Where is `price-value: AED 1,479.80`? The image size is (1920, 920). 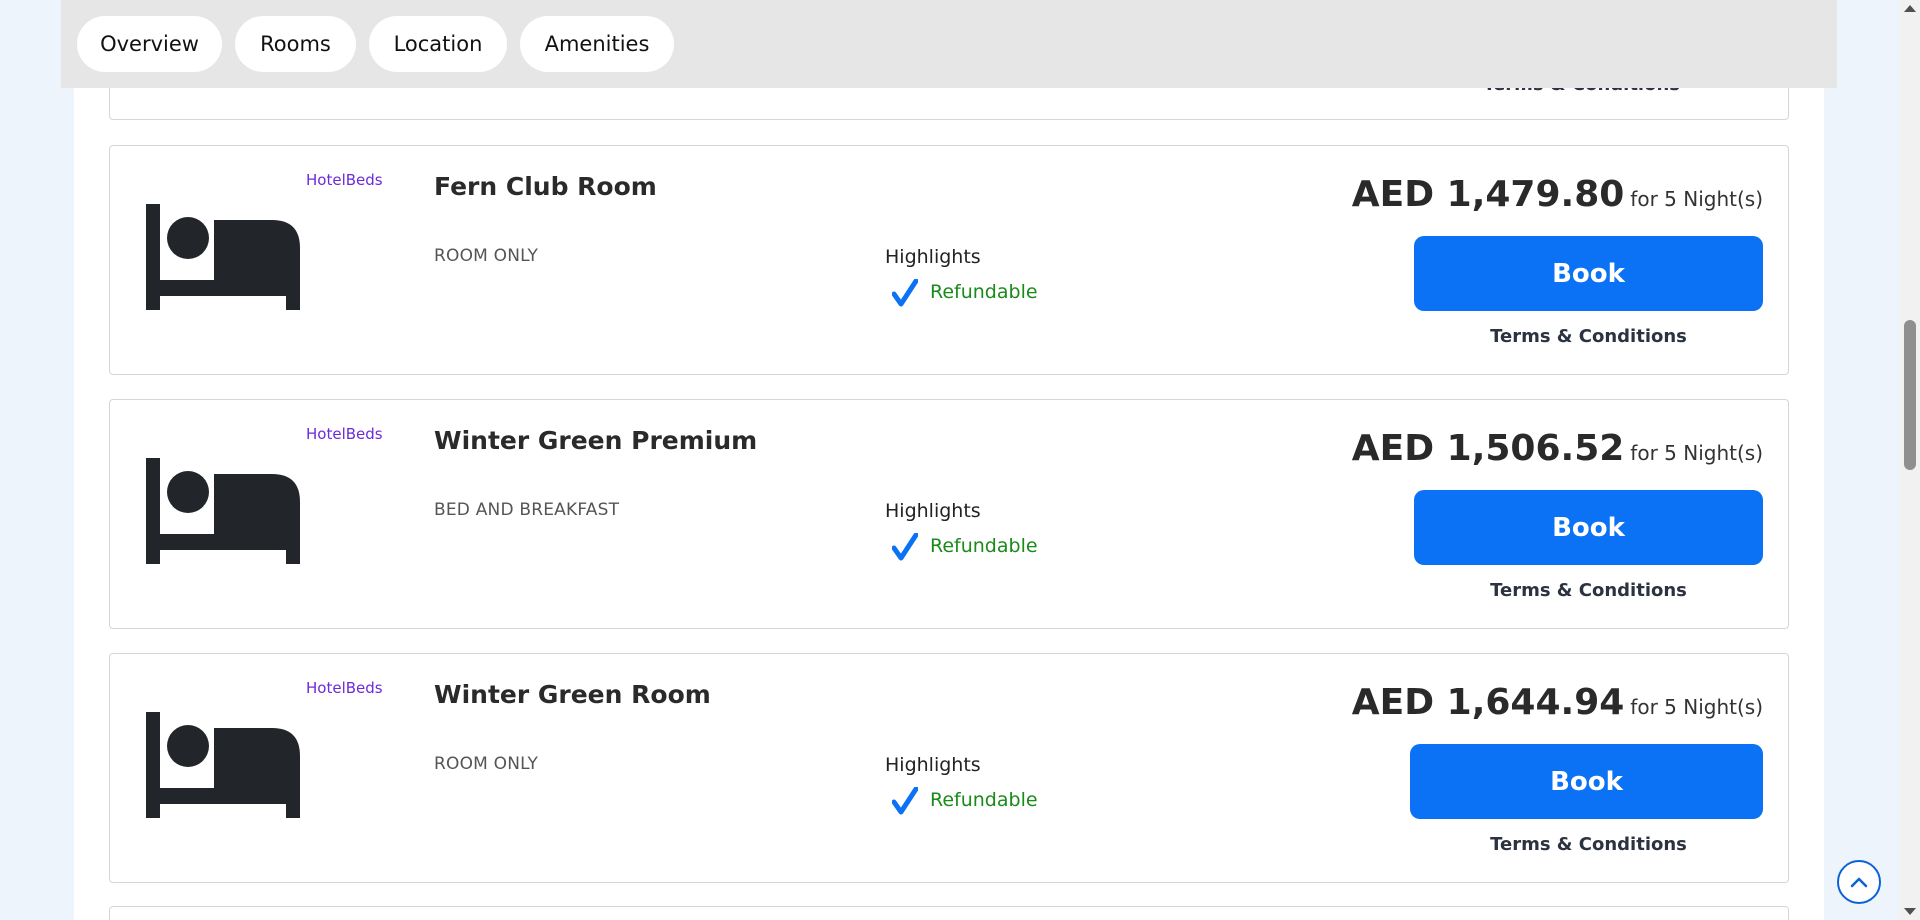 price-value: AED 1,479.80 is located at coordinates (1488, 194).